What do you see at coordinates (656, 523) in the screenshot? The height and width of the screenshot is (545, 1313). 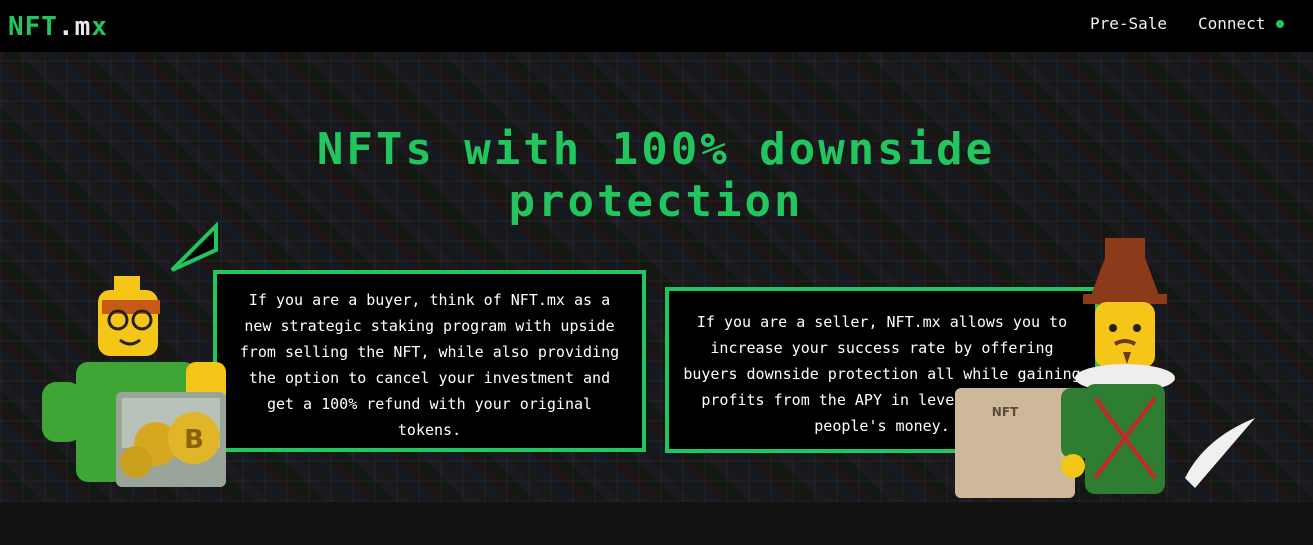 I see `page-bottom-band` at bounding box center [656, 523].